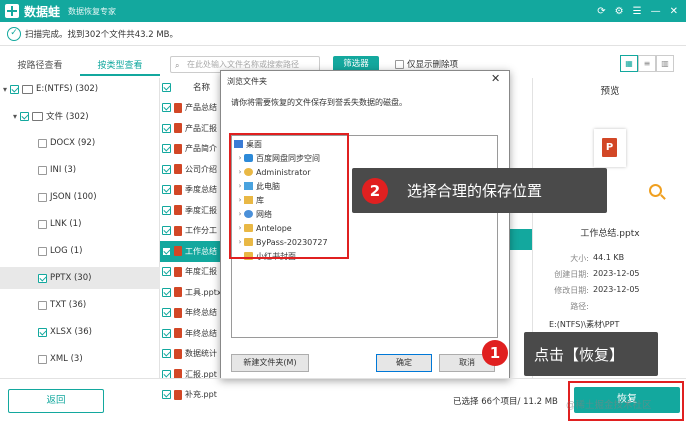 Image resolution: width=686 pixels, height=424 pixels. Describe the element at coordinates (610, 91) in the screenshot. I see `preview-title: 预览` at that location.